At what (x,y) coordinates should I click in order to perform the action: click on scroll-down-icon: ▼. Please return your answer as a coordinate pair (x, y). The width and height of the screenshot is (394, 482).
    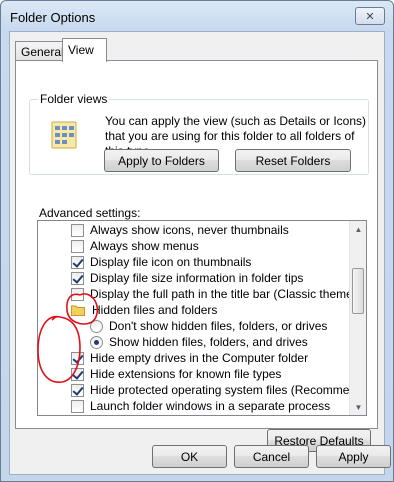
    Looking at the image, I should click on (358, 407).